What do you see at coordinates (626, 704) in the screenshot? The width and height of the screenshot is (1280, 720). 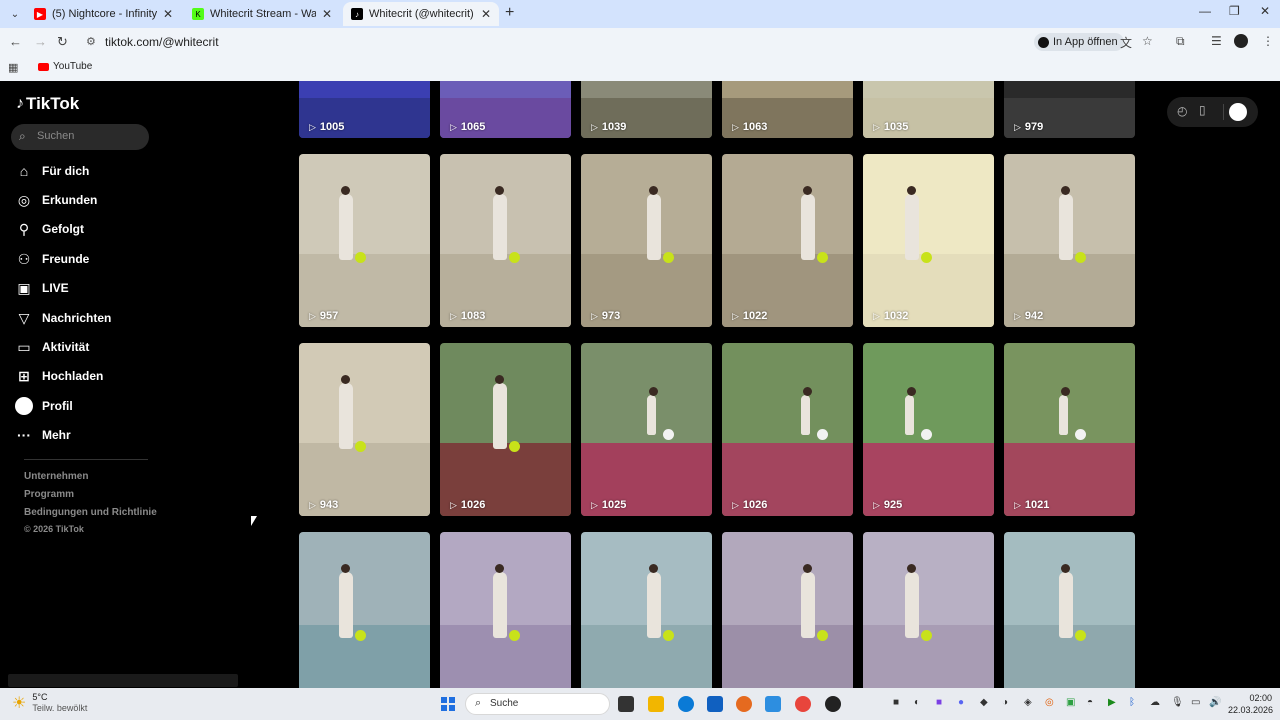 I see `task-view-icon` at bounding box center [626, 704].